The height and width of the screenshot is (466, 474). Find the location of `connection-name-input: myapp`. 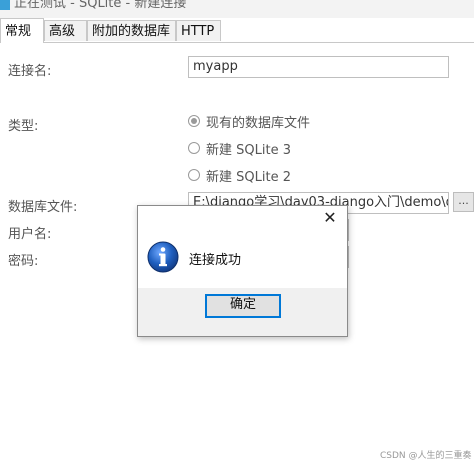

connection-name-input: myapp is located at coordinates (318, 67).